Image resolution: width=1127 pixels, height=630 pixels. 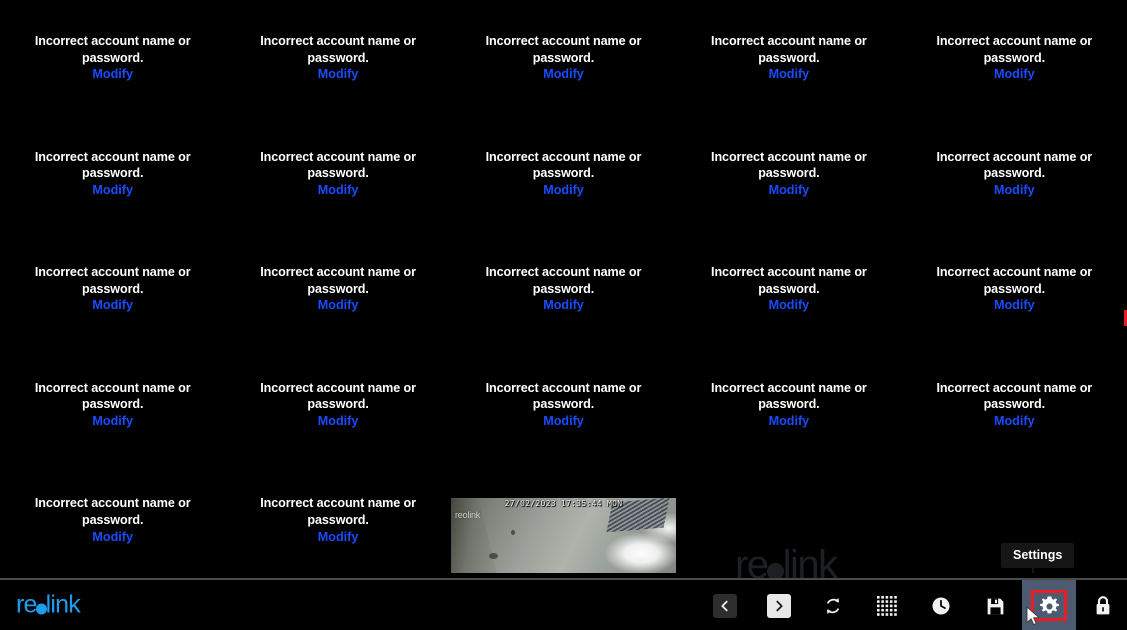 I want to click on toolbar-settings-button, so click(x=1049, y=605).